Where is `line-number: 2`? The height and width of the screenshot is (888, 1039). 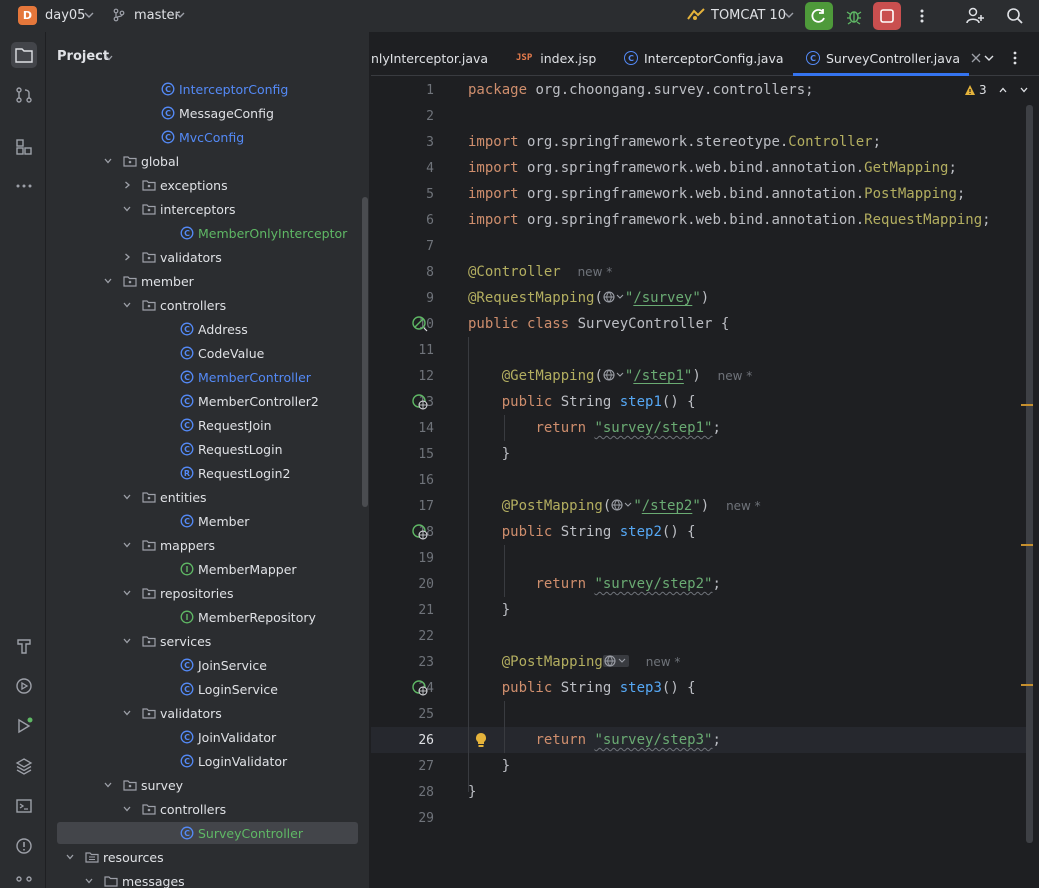 line-number: 2 is located at coordinates (402, 116).